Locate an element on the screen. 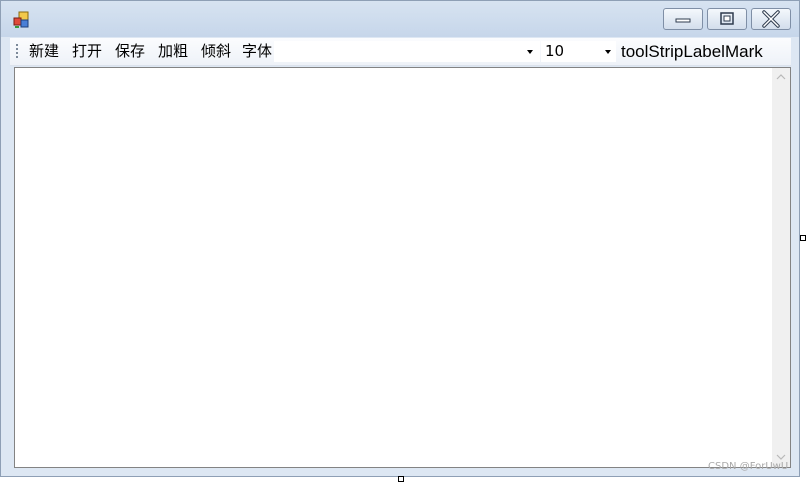 This screenshot has width=806, height=482. new-button: 新建 is located at coordinates (44, 51).